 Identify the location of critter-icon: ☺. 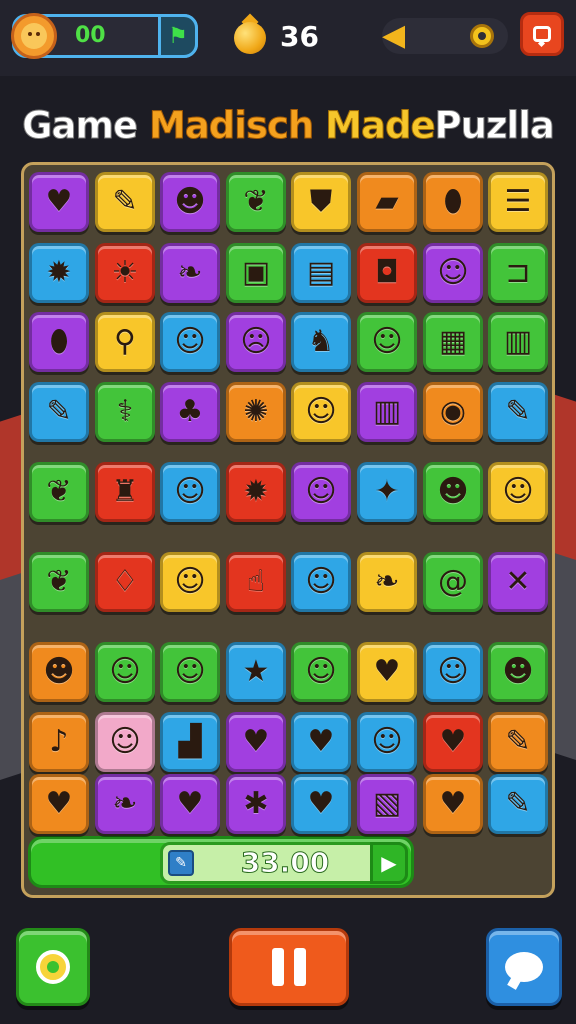
(387, 341).